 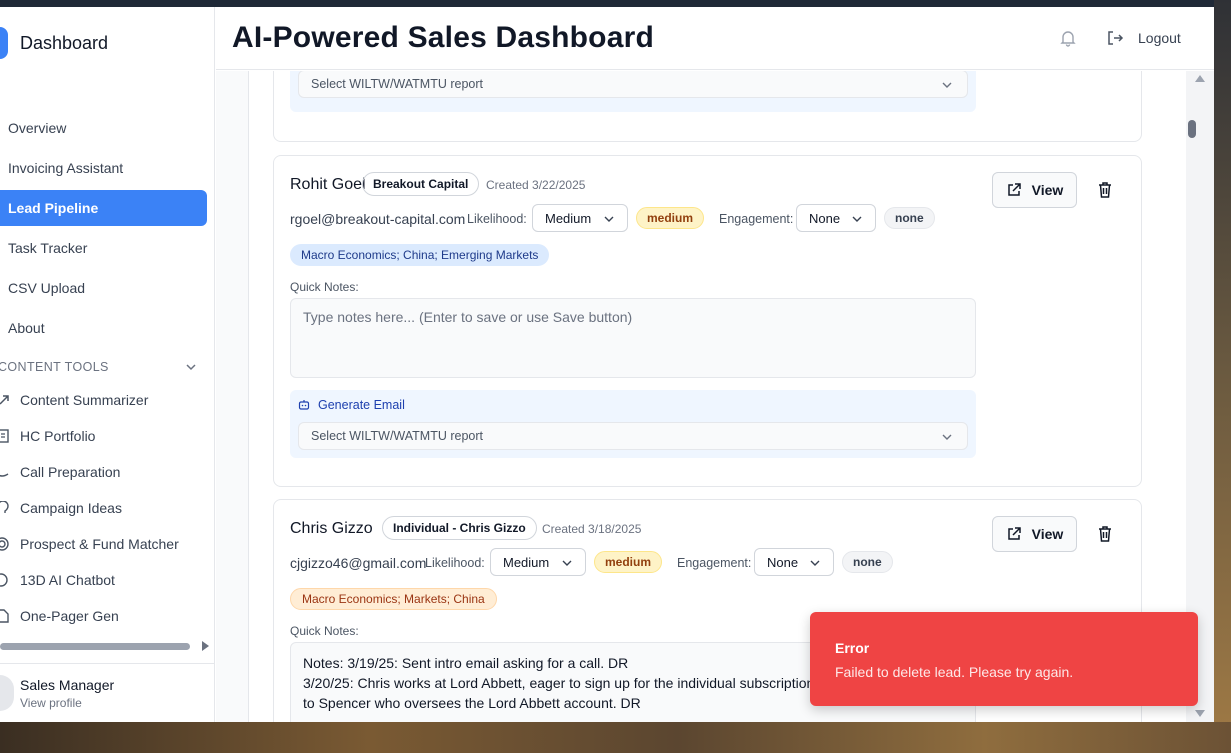 What do you see at coordinates (67, 684) in the screenshot?
I see `profile-name: Sales Manager` at bounding box center [67, 684].